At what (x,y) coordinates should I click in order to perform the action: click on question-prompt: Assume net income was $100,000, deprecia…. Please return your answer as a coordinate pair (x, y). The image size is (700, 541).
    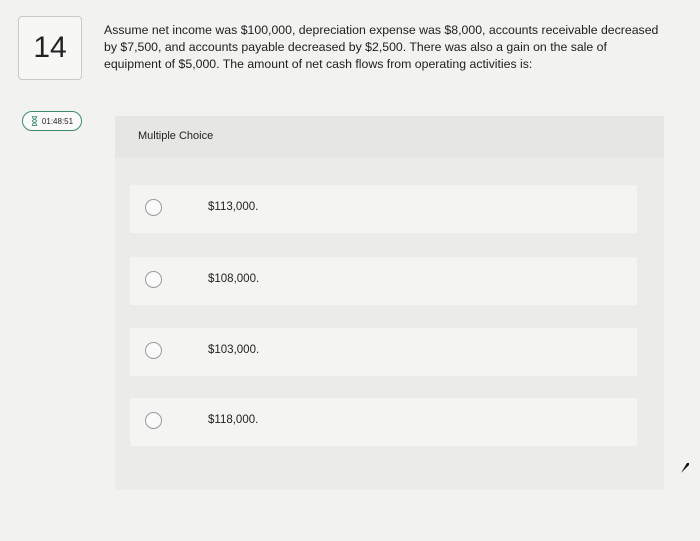
    Looking at the image, I should click on (381, 47).